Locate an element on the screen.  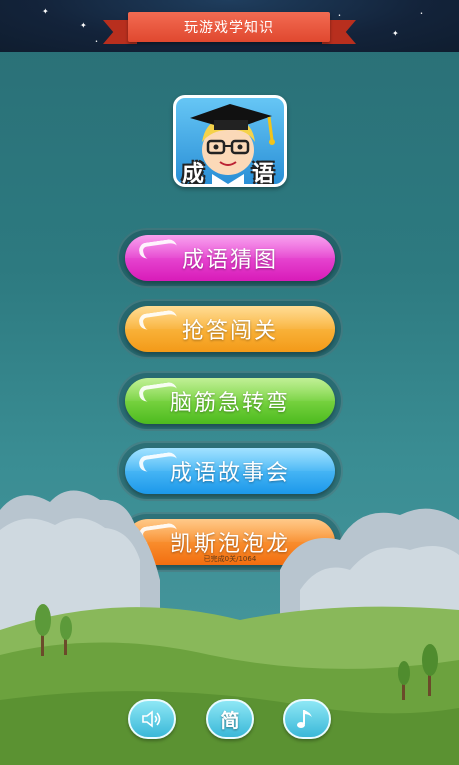
sound-toggle-button is located at coordinates (152, 719).